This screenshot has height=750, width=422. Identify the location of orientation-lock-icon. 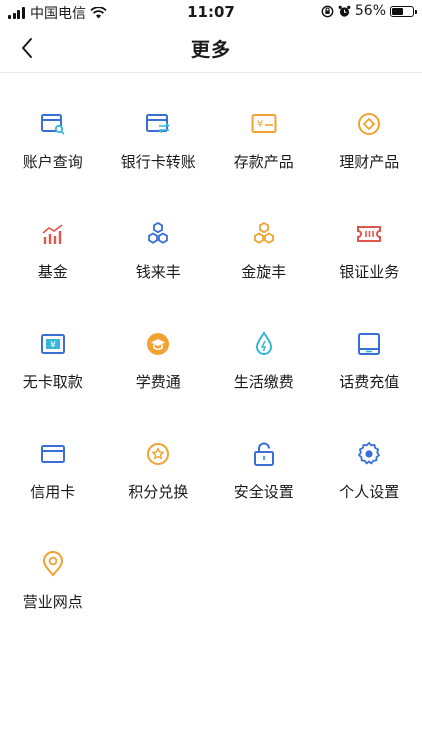
(327, 11).